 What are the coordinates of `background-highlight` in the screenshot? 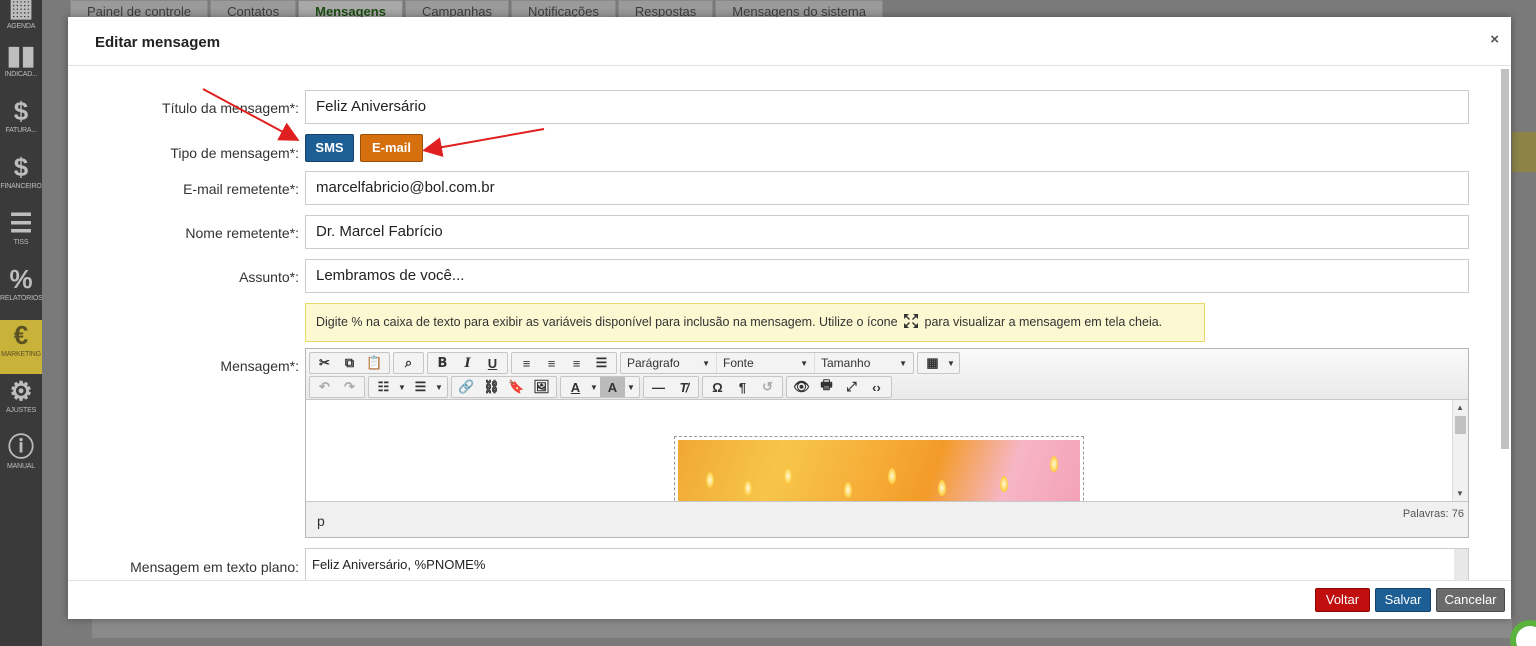 It's located at (1524, 152).